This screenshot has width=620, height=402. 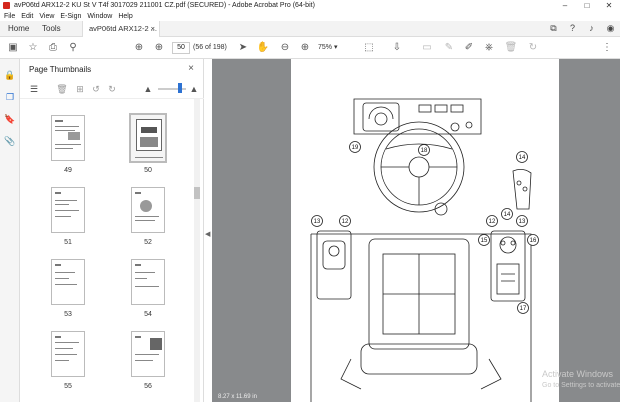 What do you see at coordinates (13, 48) in the screenshot?
I see `save-icon: ▣` at bounding box center [13, 48].